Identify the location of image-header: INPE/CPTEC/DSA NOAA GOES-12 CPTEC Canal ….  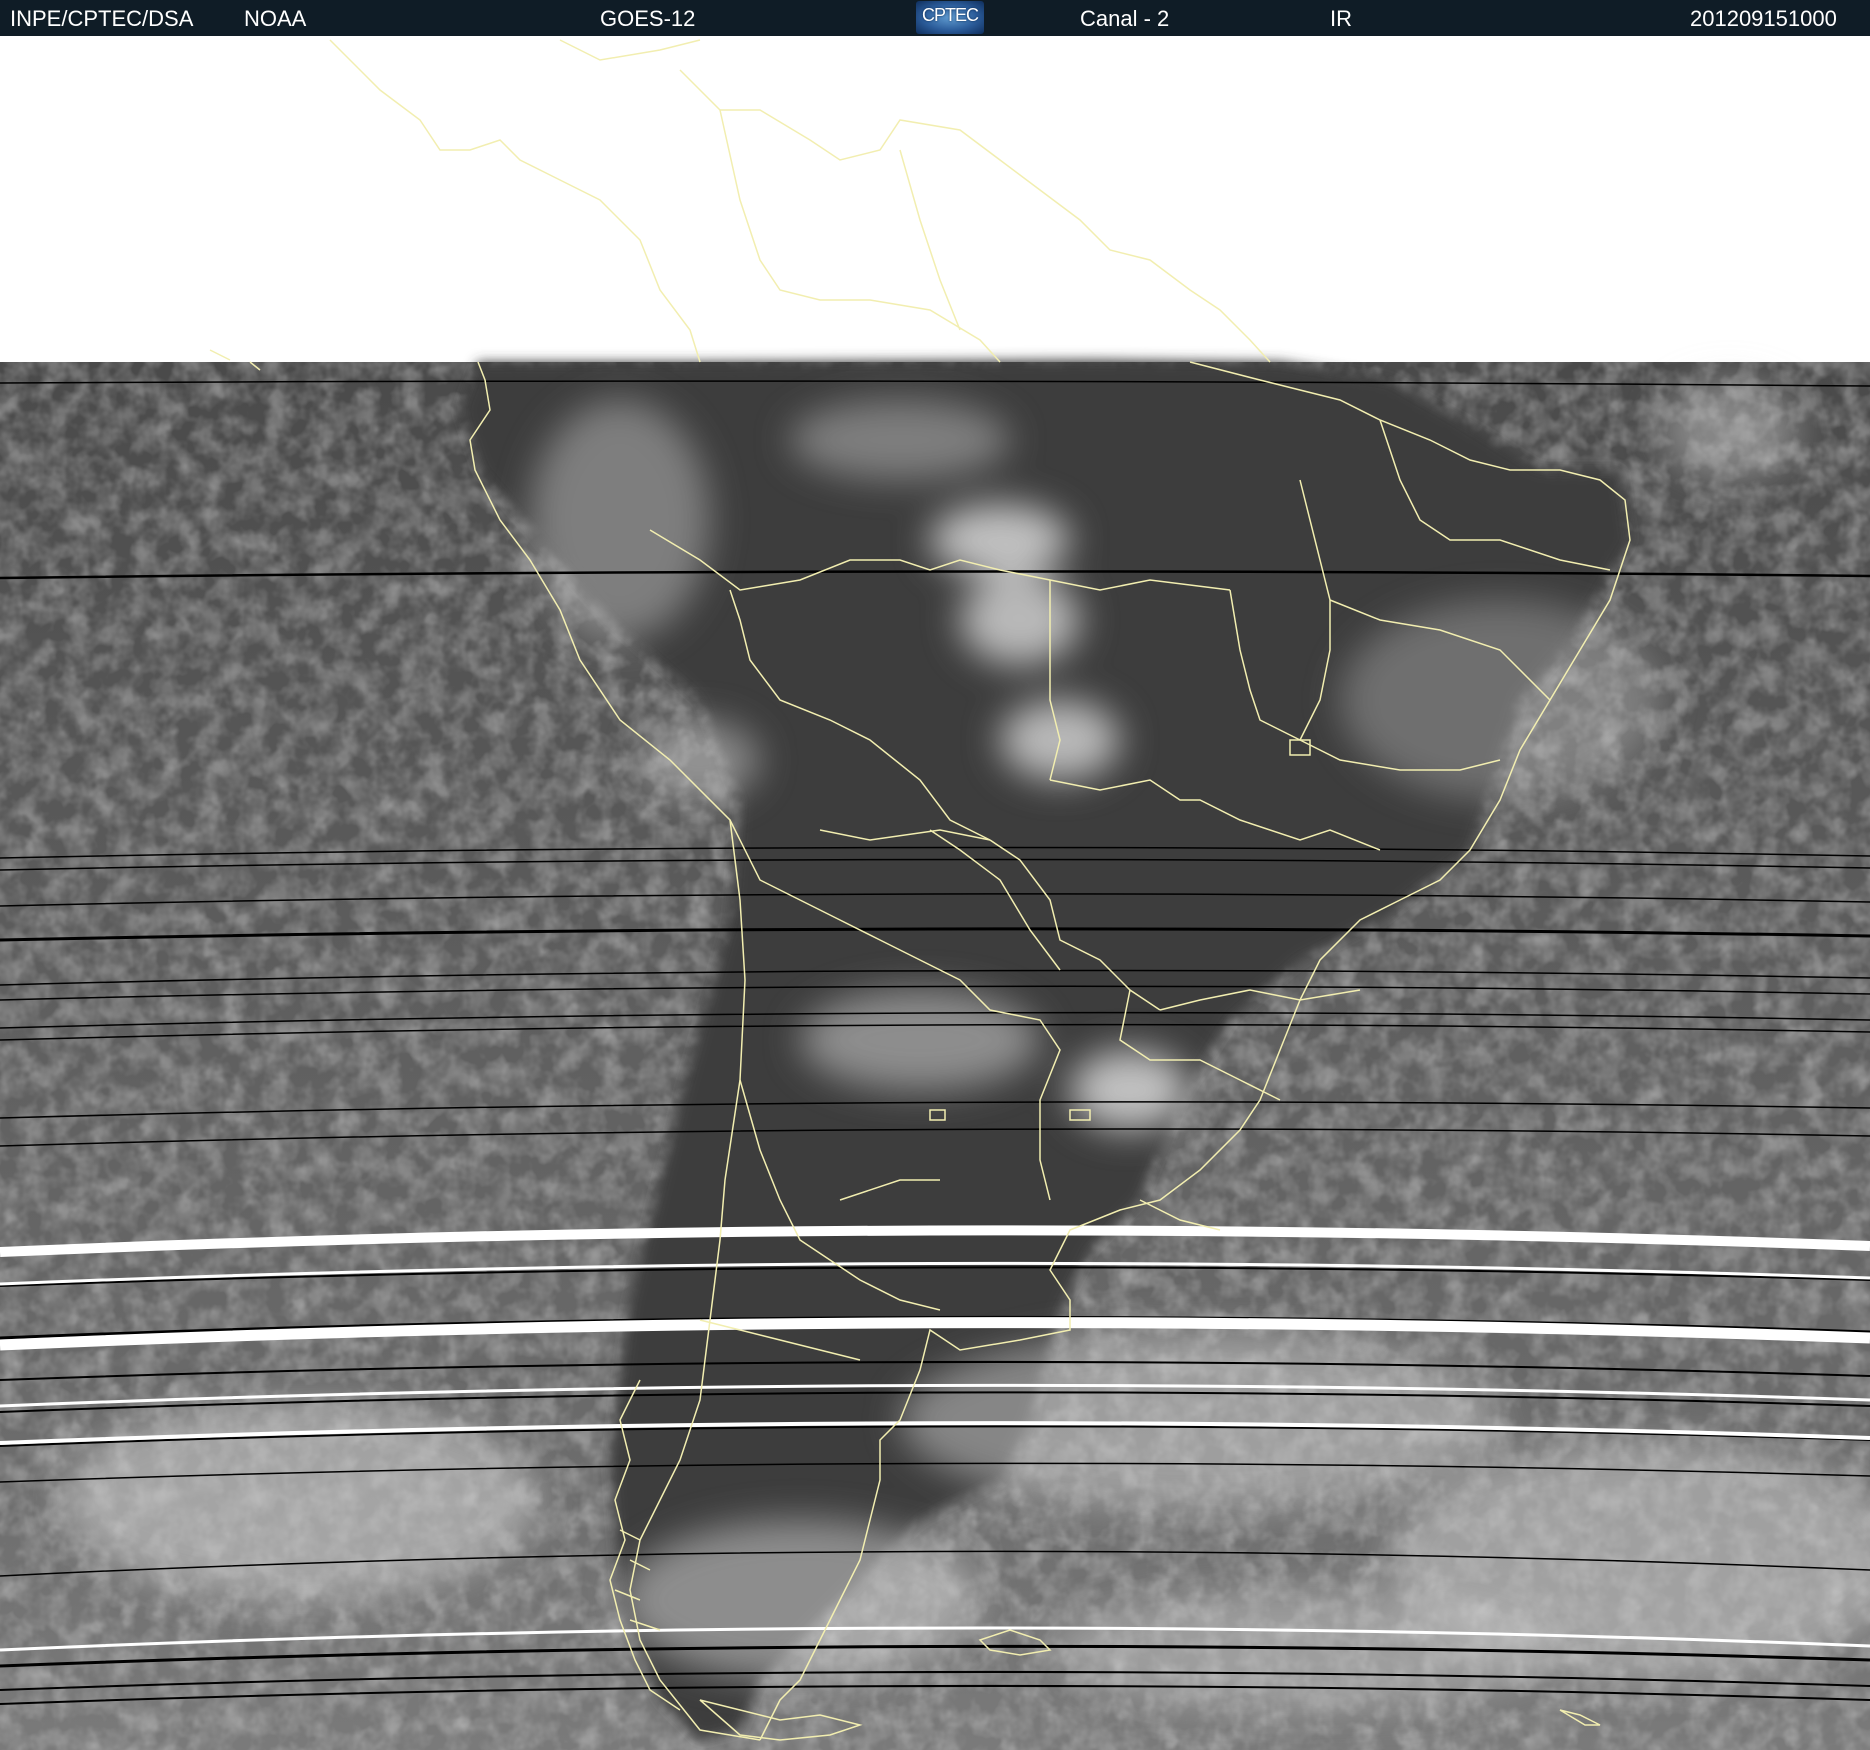
(935, 18).